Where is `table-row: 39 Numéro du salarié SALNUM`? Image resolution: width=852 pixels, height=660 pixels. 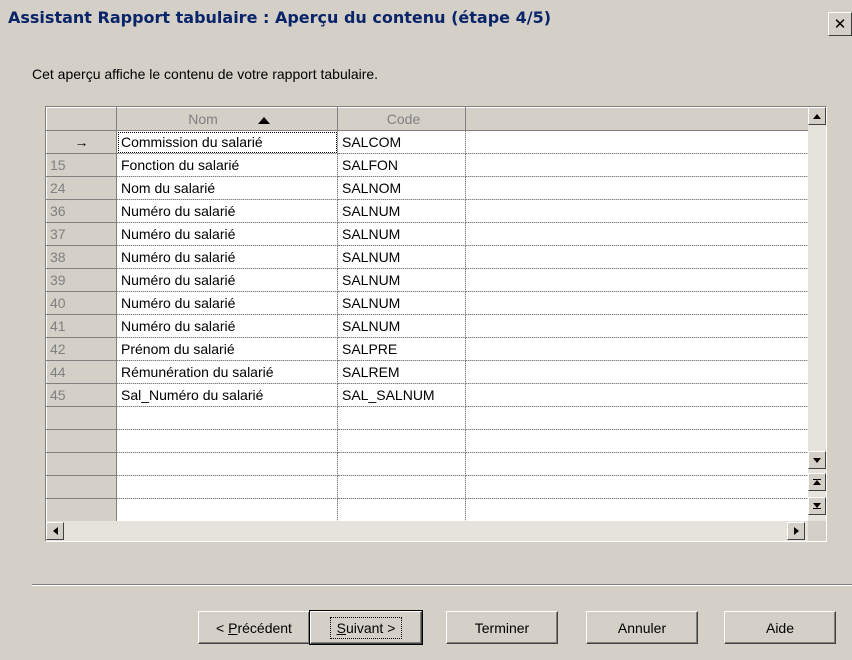
table-row: 39 Numéro du salarié SALNUM is located at coordinates (427, 280).